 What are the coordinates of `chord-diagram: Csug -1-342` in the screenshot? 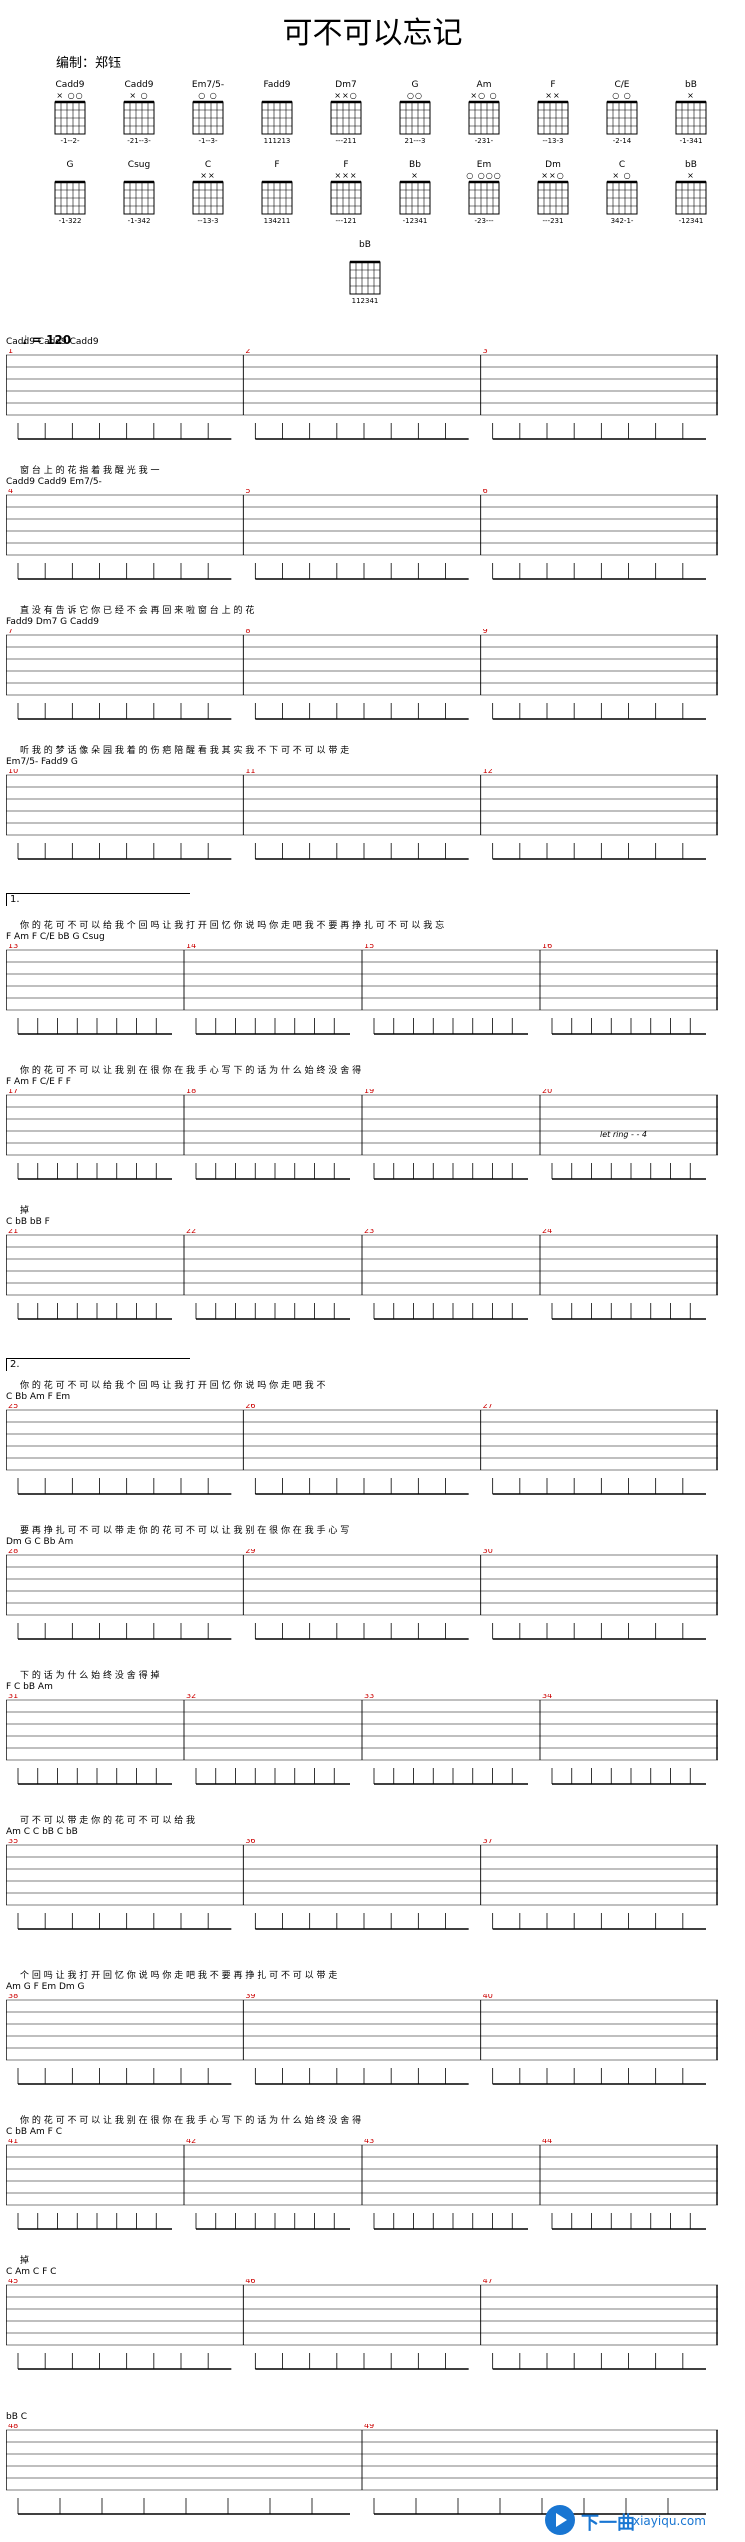 It's located at (139, 197).